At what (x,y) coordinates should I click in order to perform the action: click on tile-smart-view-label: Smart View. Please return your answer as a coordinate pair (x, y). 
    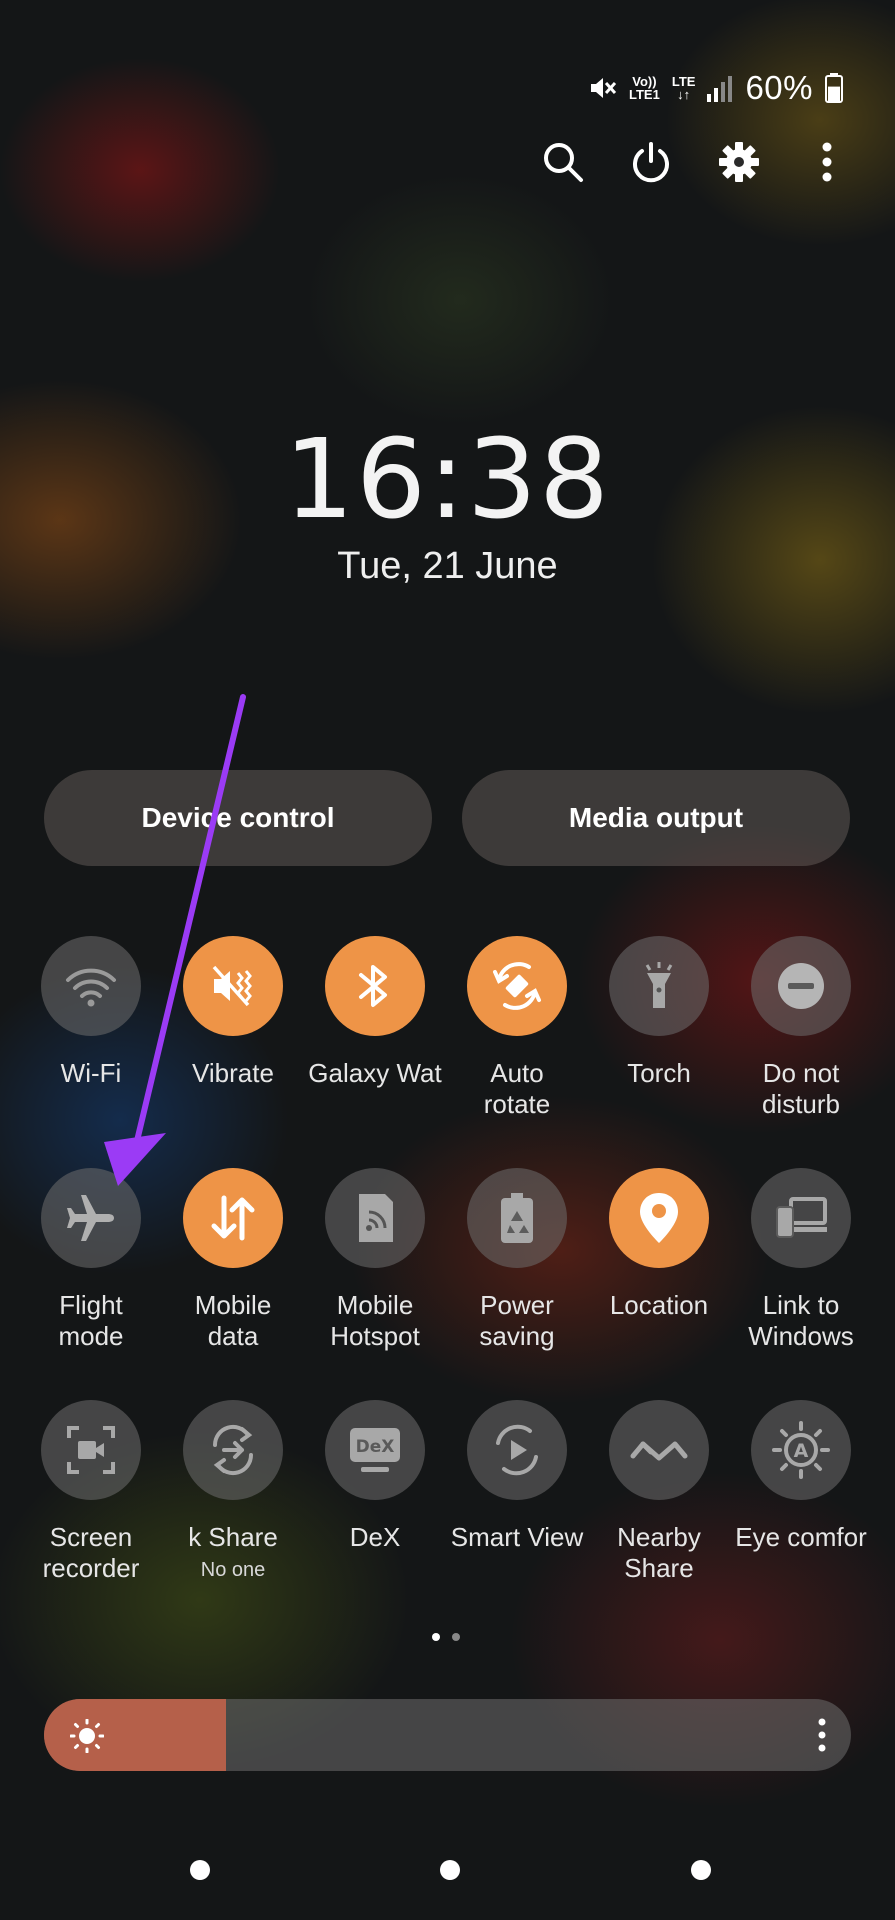
    Looking at the image, I should click on (517, 1537).